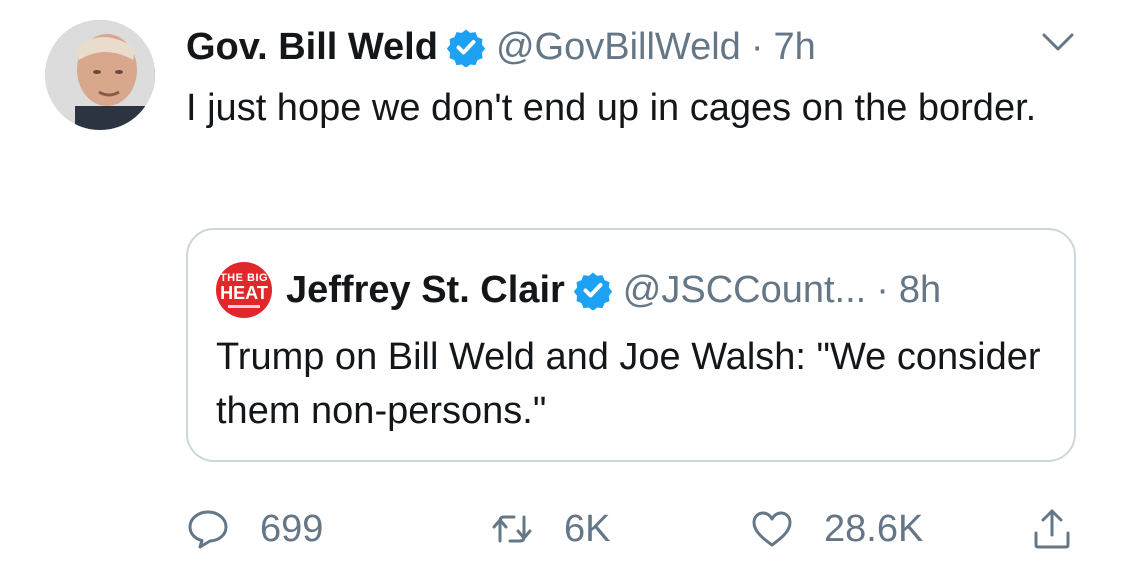  What do you see at coordinates (587, 528) in the screenshot?
I see `retweet-count: 6K` at bounding box center [587, 528].